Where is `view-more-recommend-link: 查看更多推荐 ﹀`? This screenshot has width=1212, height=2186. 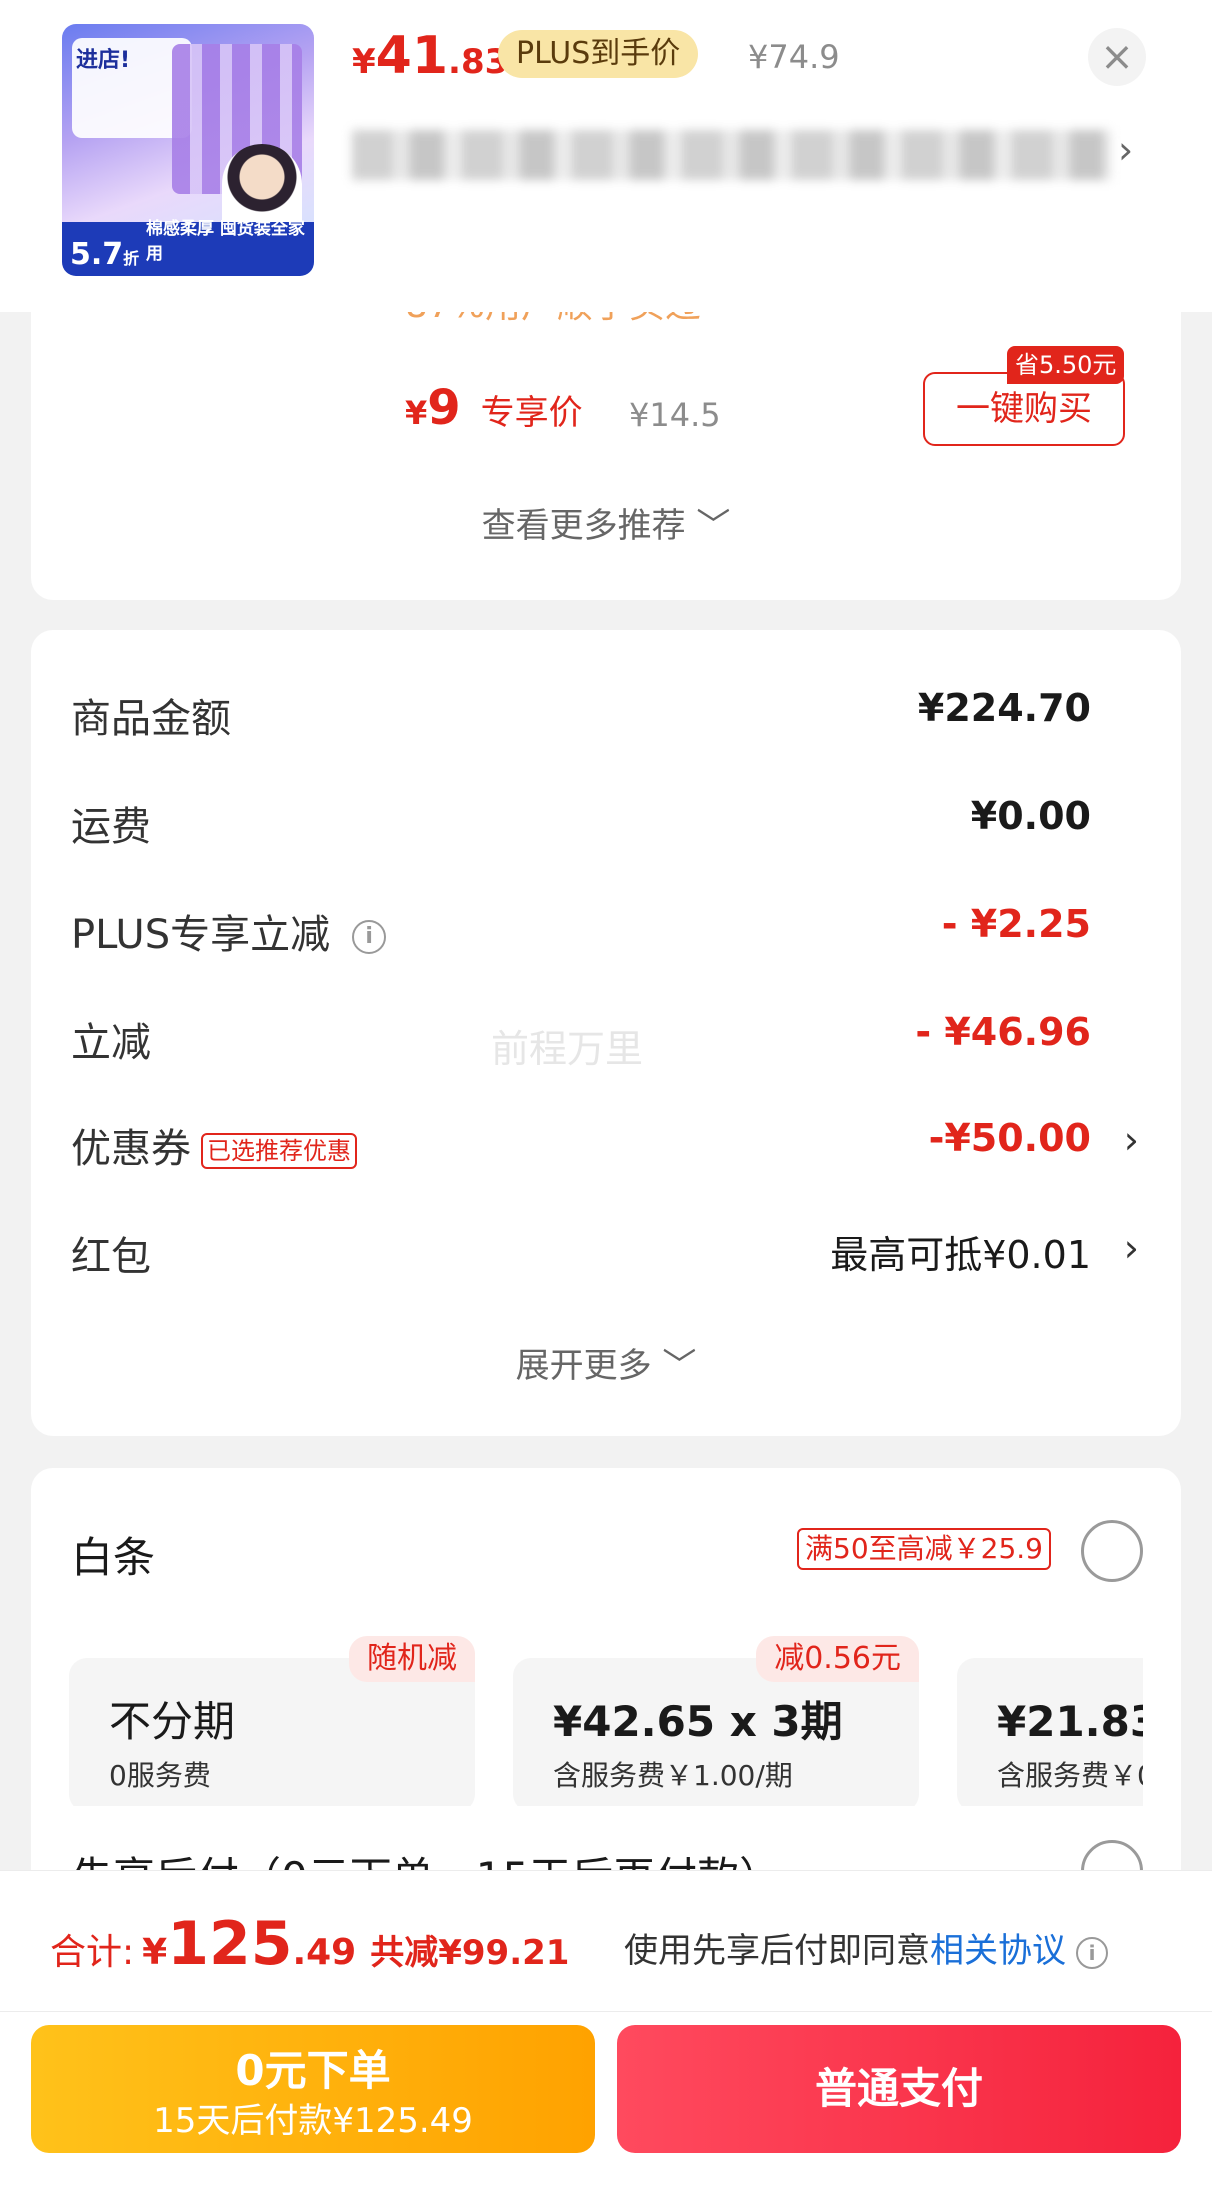 view-more-recommend-link: 查看更多推荐 ﹀ is located at coordinates (606, 522).